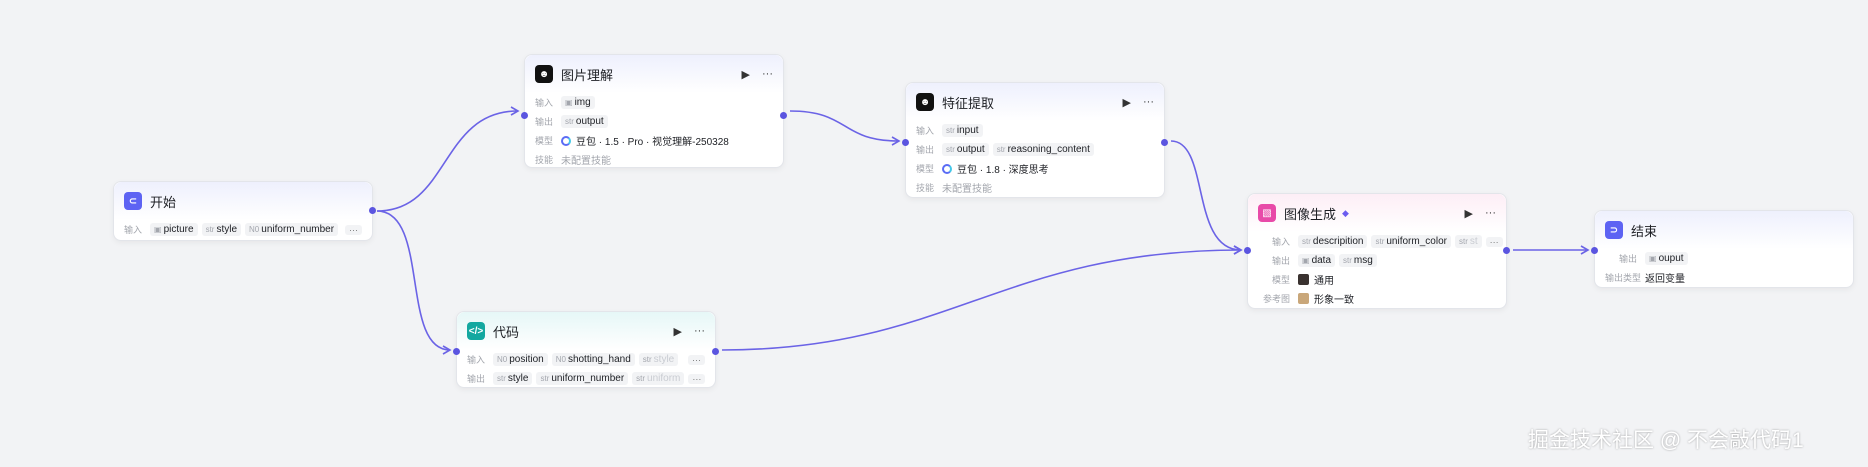  What do you see at coordinates (1303, 279) in the screenshot?
I see `model-thumbnail` at bounding box center [1303, 279].